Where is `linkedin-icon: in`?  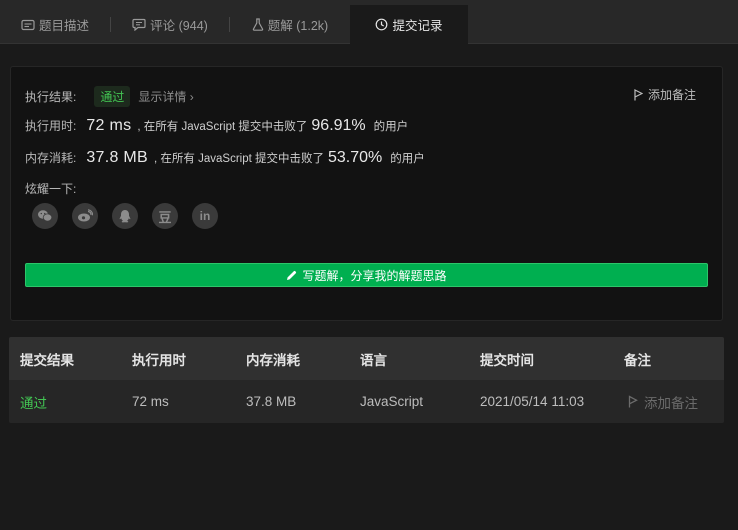 linkedin-icon: in is located at coordinates (205, 216).